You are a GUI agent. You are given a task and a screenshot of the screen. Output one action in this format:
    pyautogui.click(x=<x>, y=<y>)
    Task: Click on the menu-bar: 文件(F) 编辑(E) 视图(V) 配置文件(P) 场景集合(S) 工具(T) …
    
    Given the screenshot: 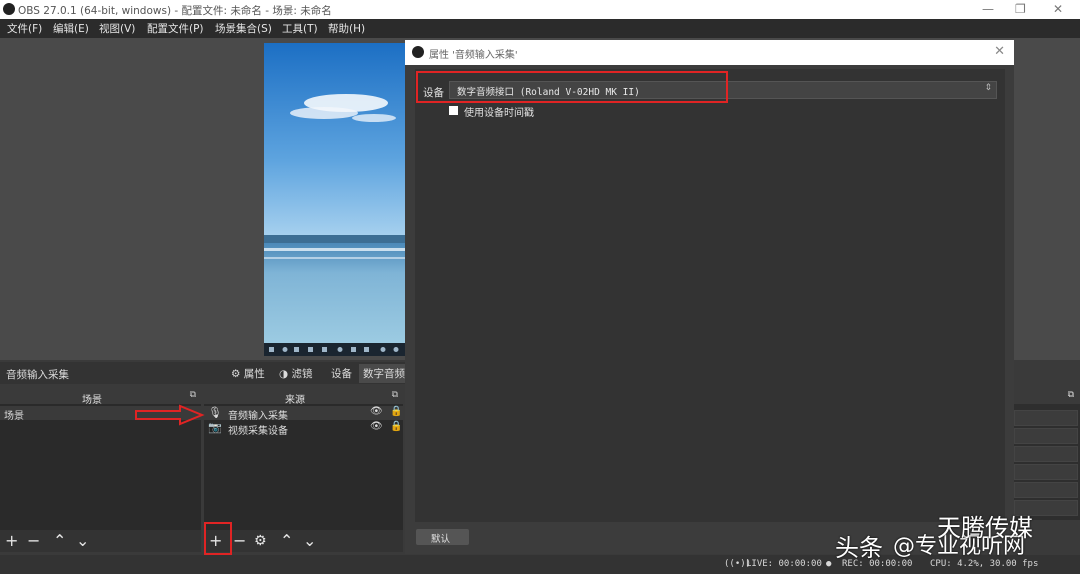 What is the action you would take?
    pyautogui.click(x=540, y=28)
    